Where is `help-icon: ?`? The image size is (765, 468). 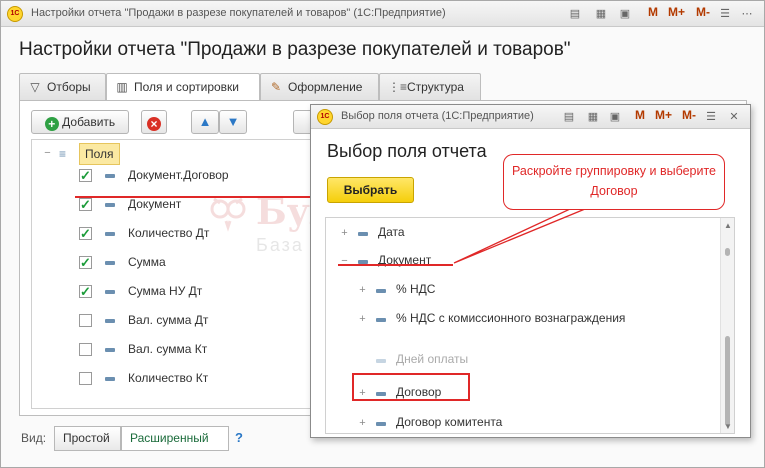
help-icon: ? is located at coordinates (239, 437).